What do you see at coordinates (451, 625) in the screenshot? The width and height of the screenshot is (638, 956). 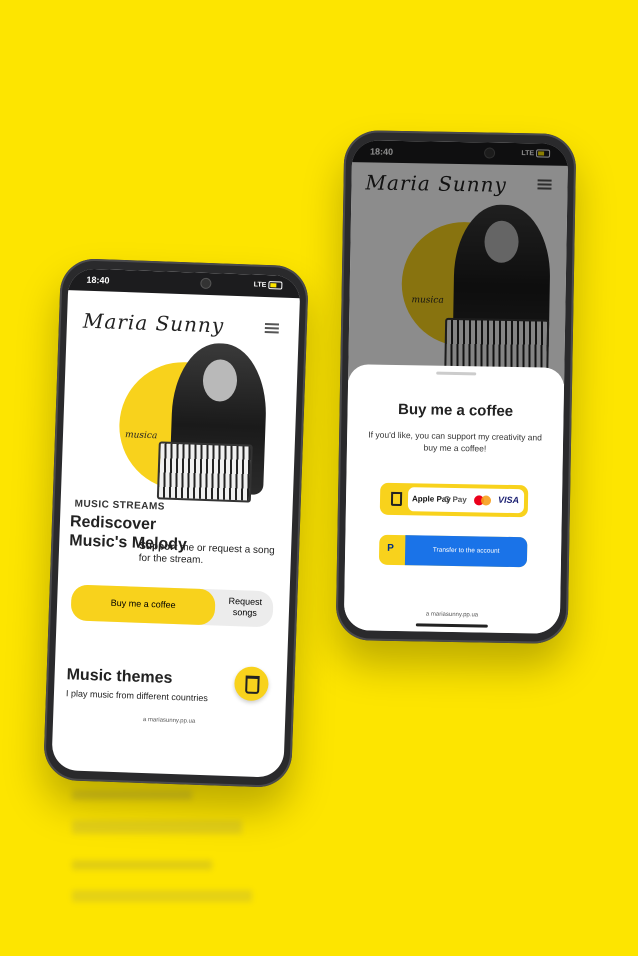 I see `home-indicator` at bounding box center [451, 625].